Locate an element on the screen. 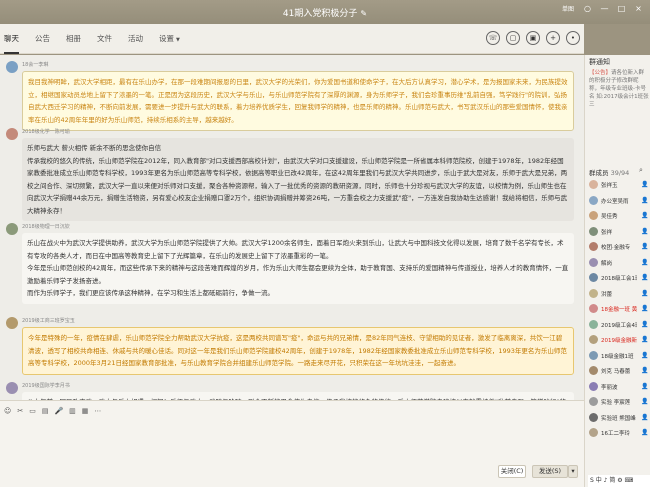 The height and width of the screenshot is (487, 650). tab-settings-label: 设置 is located at coordinates (166, 38).